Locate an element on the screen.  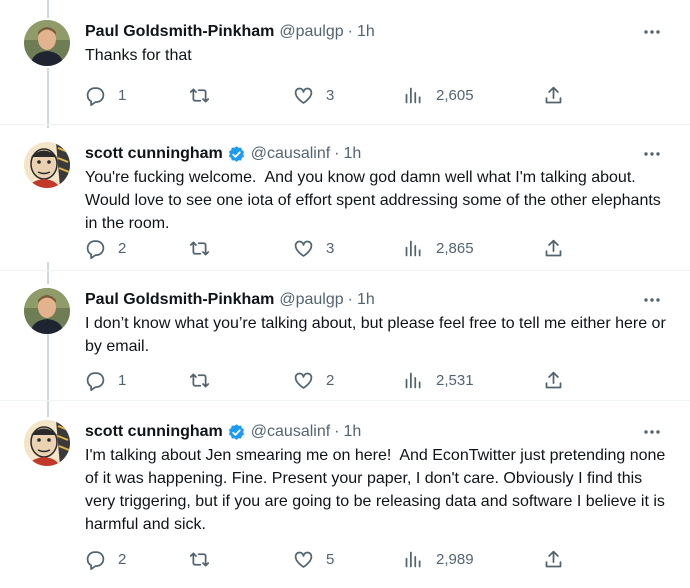
like-button: 2 is located at coordinates (313, 380).